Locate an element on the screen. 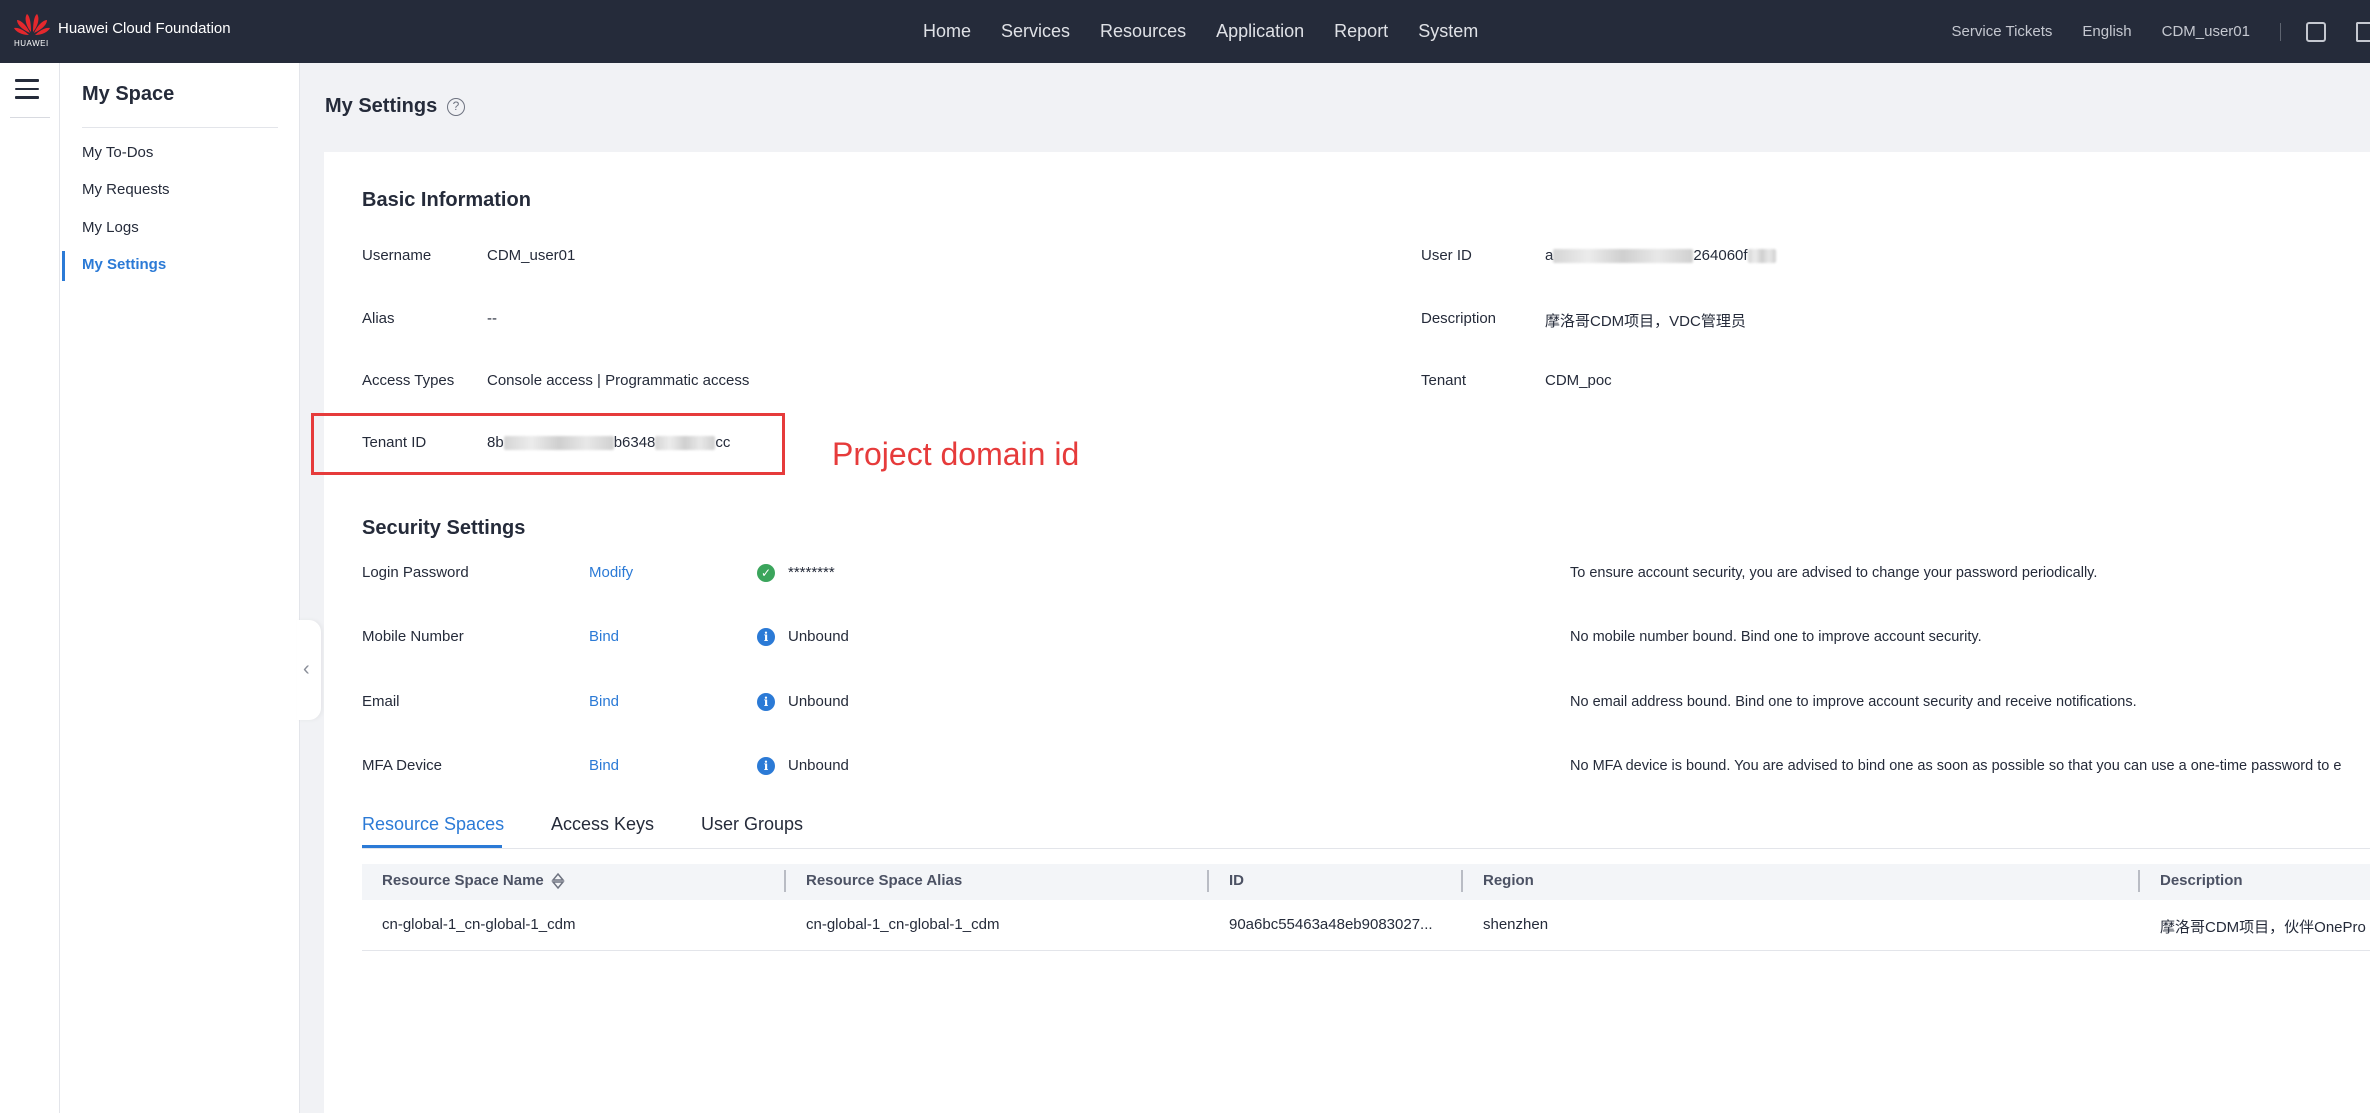  alias-label: Alias is located at coordinates (378, 318).